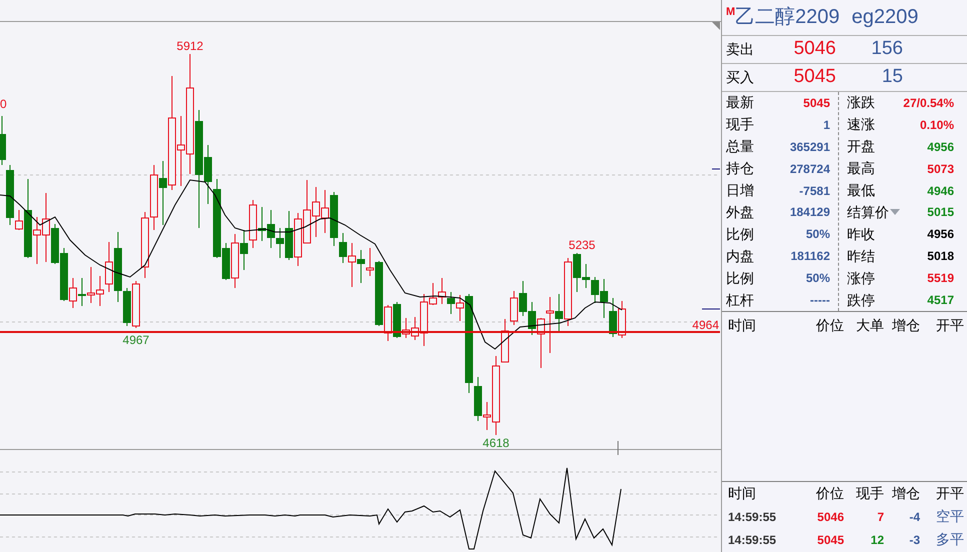  Describe the element at coordinates (877, 540) in the screenshot. I see `tick-volume: 12` at that location.